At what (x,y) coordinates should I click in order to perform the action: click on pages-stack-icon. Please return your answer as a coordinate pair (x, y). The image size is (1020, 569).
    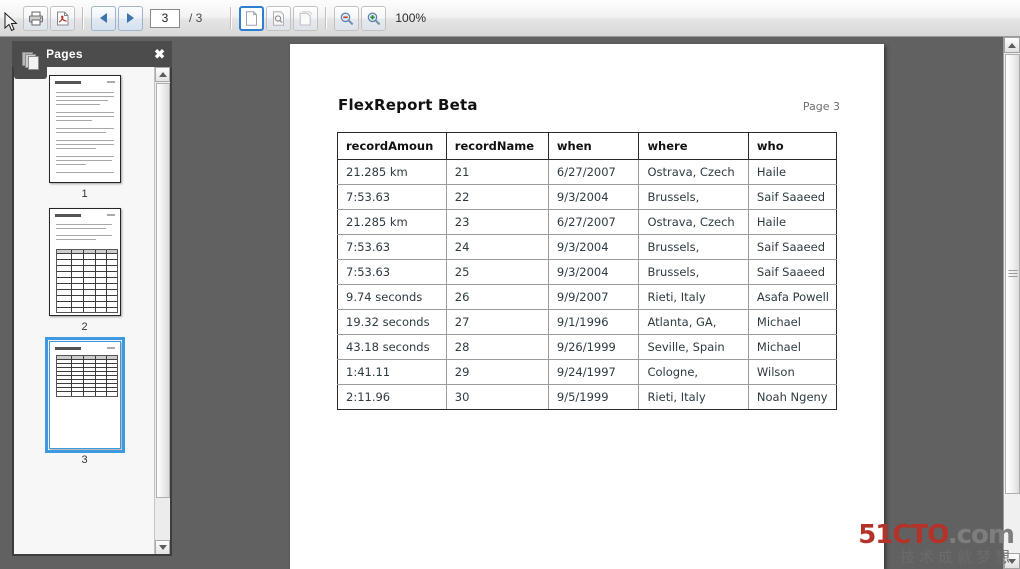
    Looking at the image, I should click on (30, 61).